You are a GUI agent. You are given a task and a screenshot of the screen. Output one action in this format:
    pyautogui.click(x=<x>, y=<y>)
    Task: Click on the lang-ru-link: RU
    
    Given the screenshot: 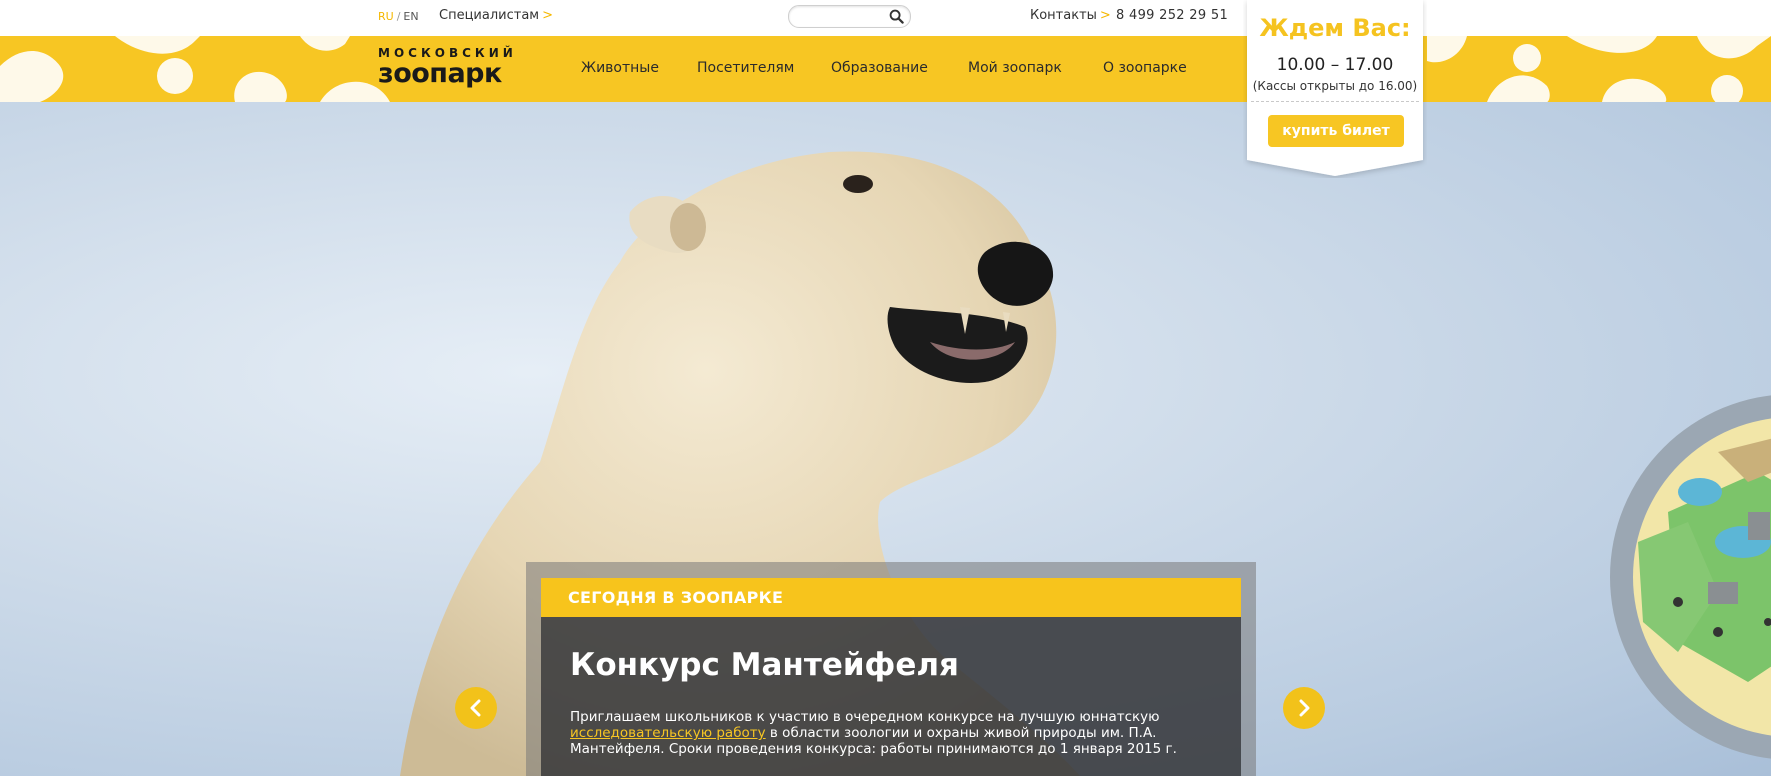 What is the action you would take?
    pyautogui.click(x=386, y=16)
    